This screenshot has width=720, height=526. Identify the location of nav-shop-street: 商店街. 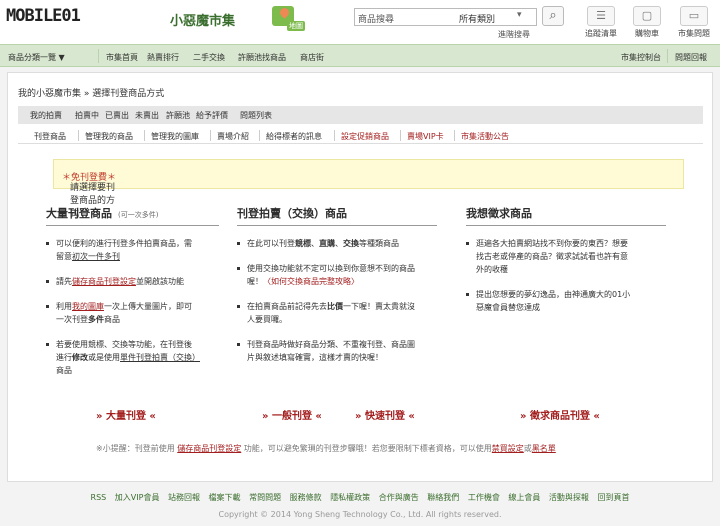
(312, 57).